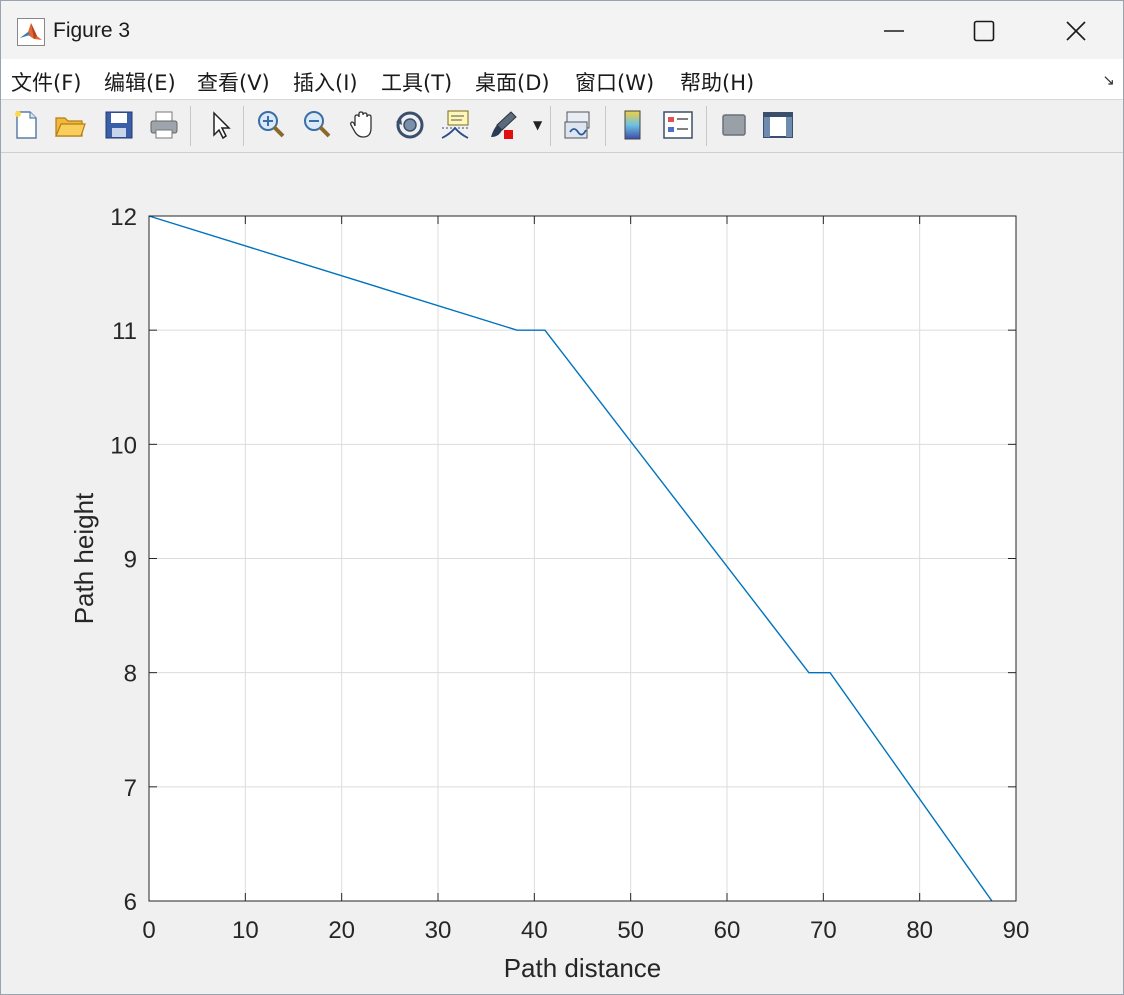 This screenshot has height=995, width=1124. I want to click on close-button, so click(1076, 31).